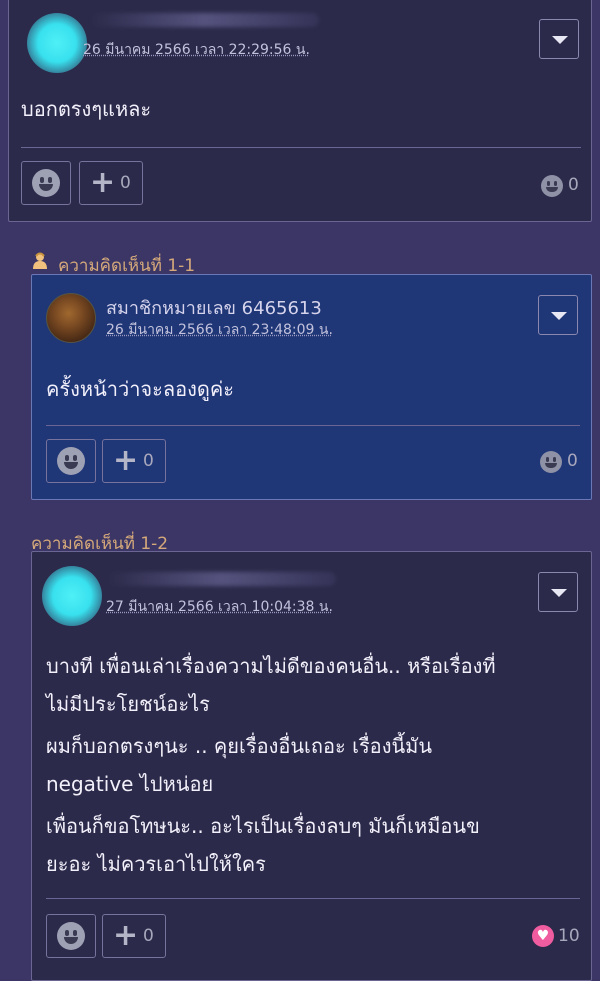 The height and width of the screenshot is (981, 600). I want to click on heart-icon: ♥, so click(543, 936).